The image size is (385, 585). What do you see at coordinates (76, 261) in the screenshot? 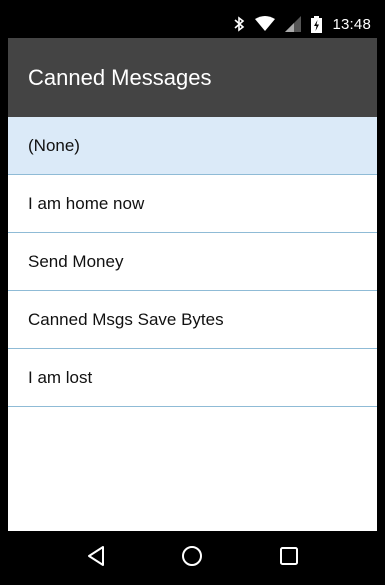
I see `list-item-label: Send Money` at bounding box center [76, 261].